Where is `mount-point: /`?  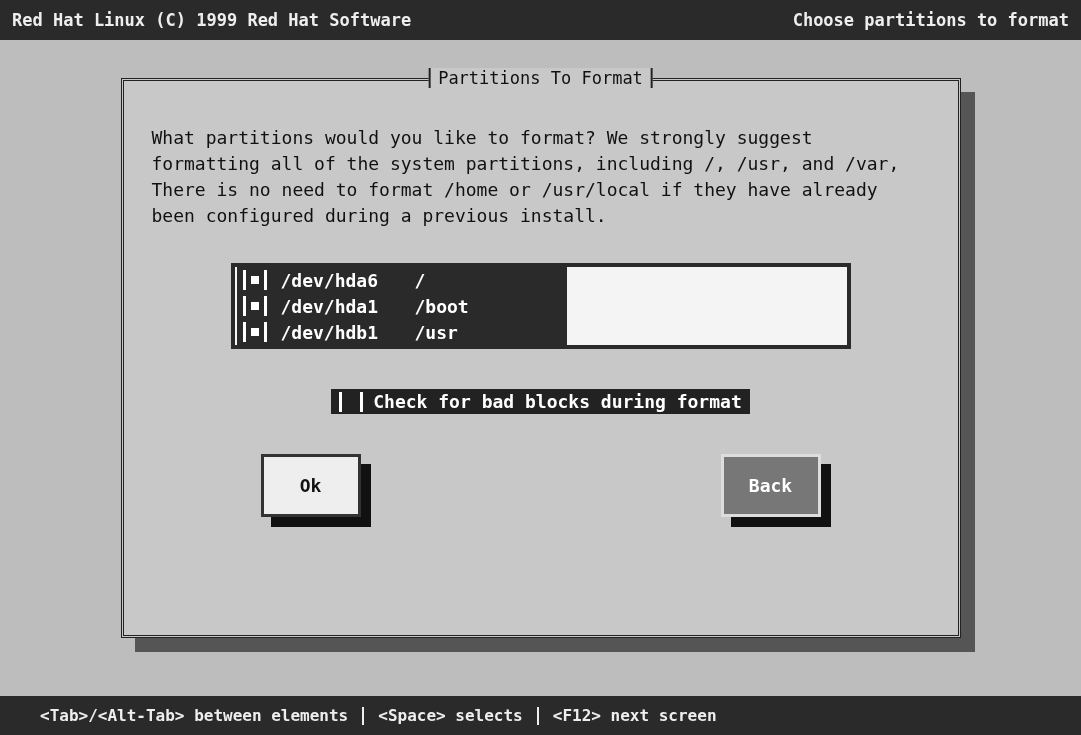 mount-point: / is located at coordinates (420, 280).